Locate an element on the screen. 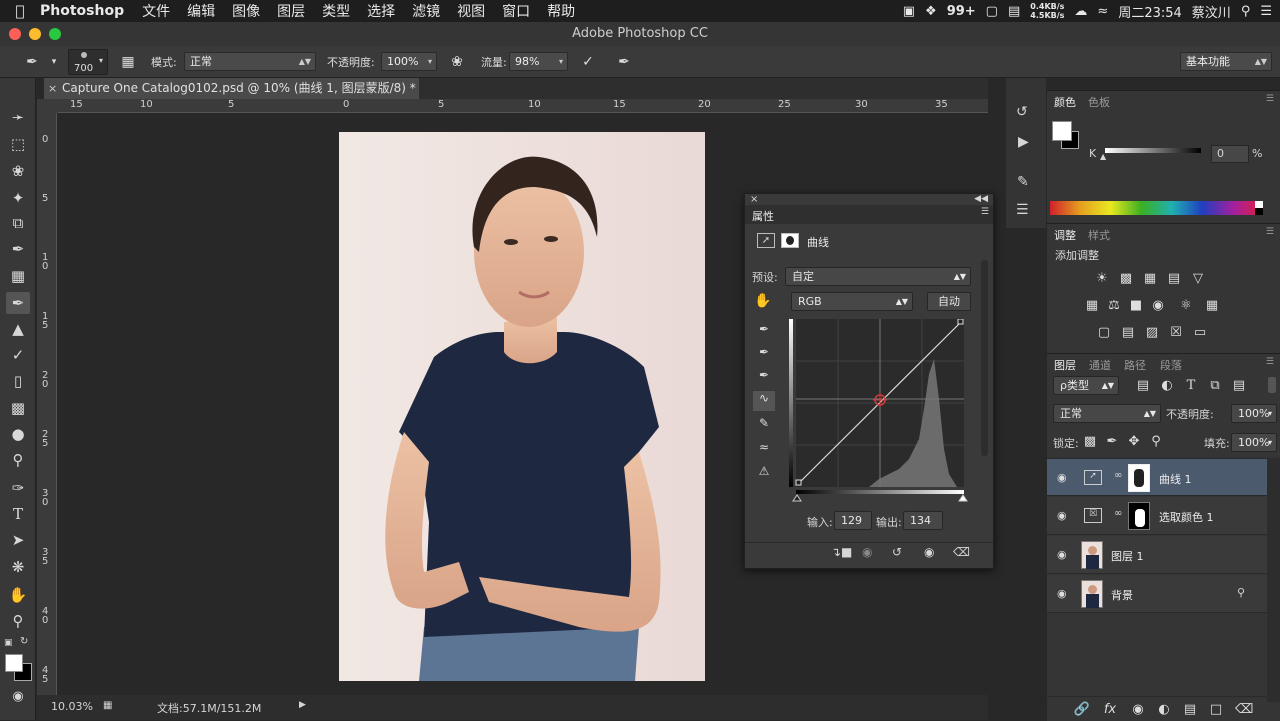 This screenshot has width=1280, height=721. clock: 周二23:54 is located at coordinates (1149, 11).